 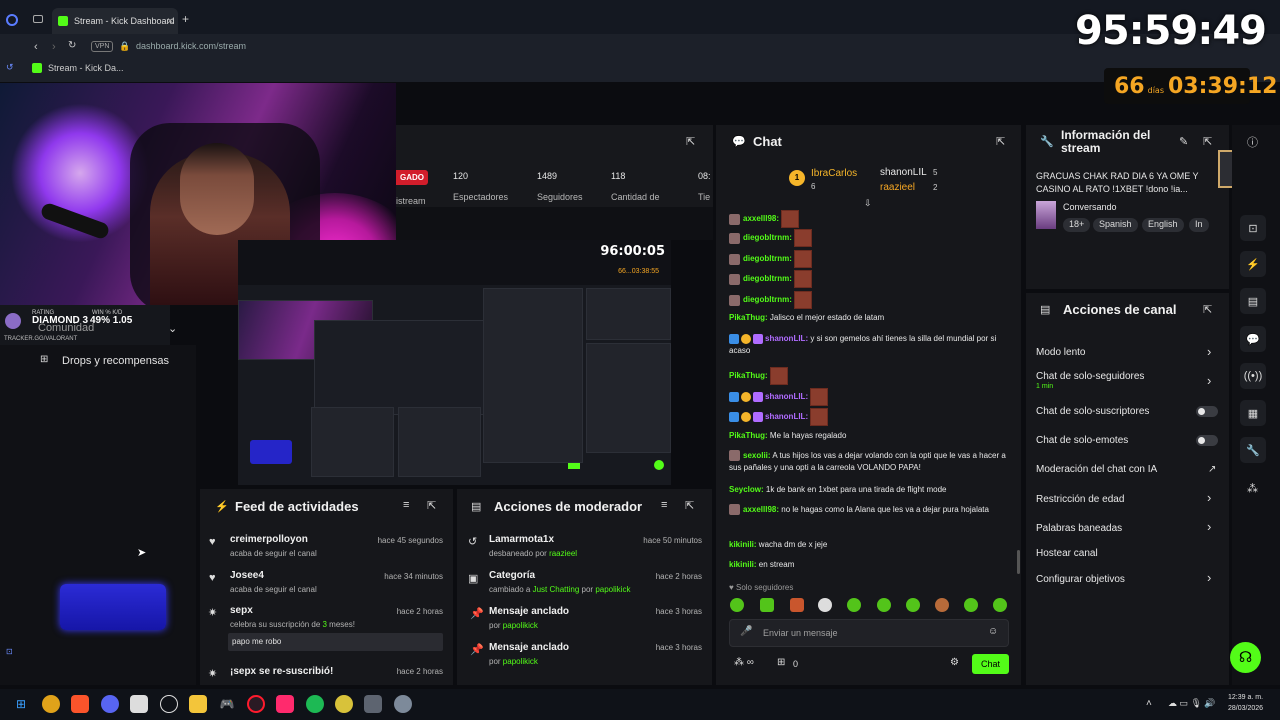 I want to click on forward-icon: ›, so click(x=54, y=47).